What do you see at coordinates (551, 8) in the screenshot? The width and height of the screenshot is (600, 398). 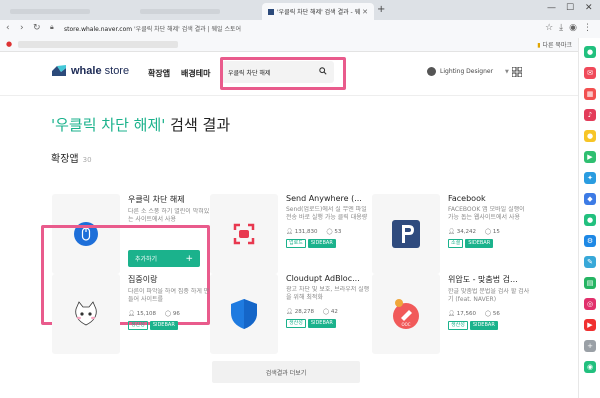 I see `minimize-icon: —` at bounding box center [551, 8].